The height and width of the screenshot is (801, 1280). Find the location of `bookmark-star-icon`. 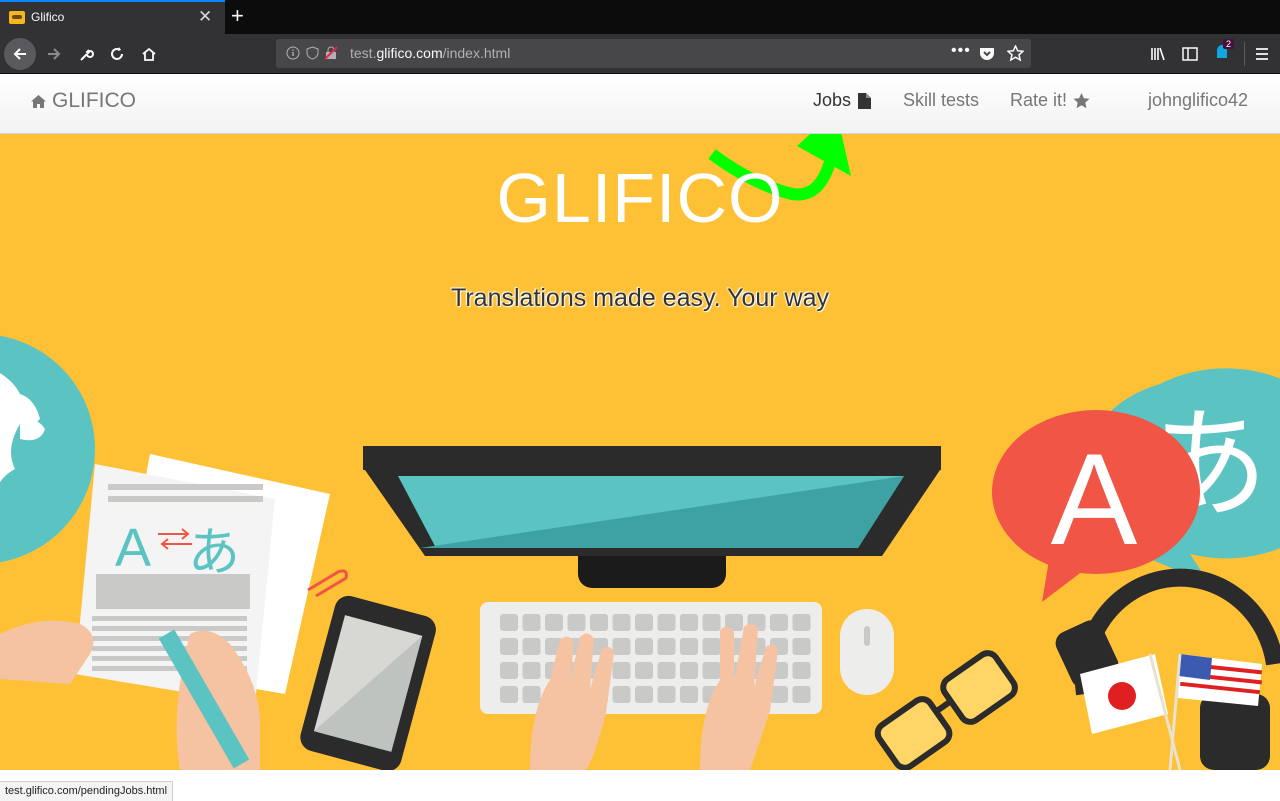

bookmark-star-icon is located at coordinates (1015, 53).